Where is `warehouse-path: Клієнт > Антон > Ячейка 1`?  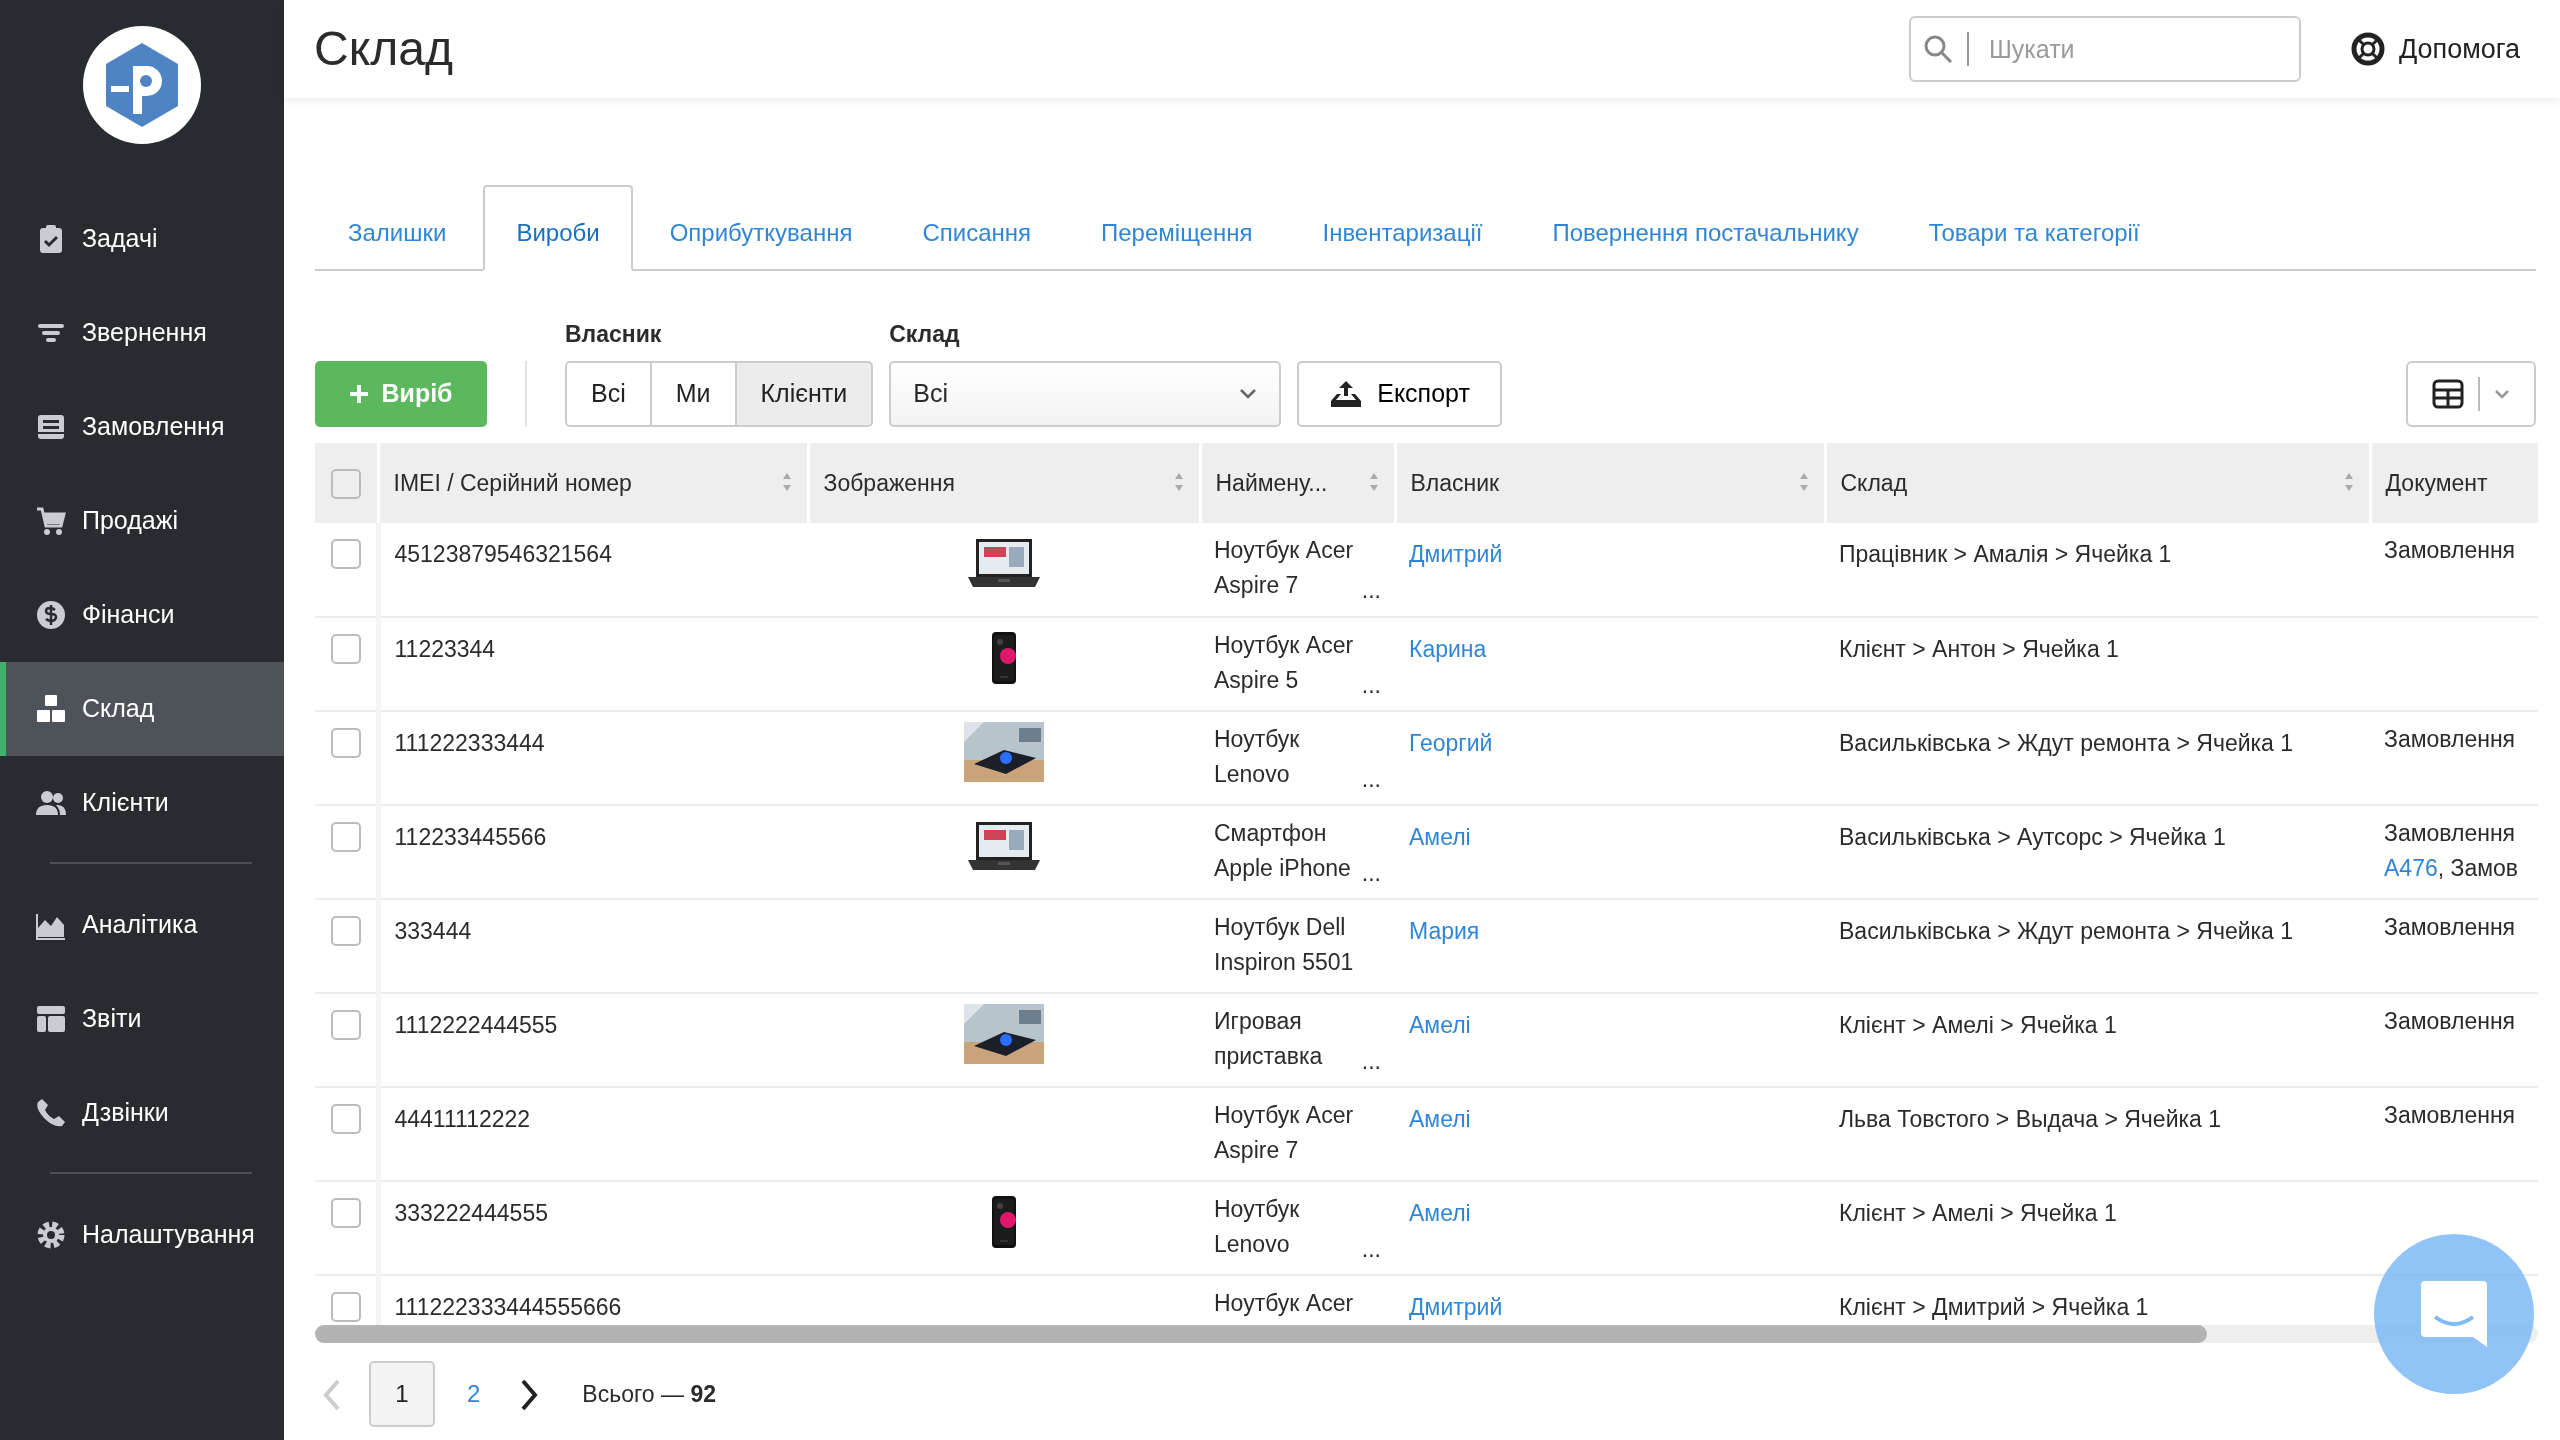 warehouse-path: Клієнт > Антон > Ячейка 1 is located at coordinates (1979, 649).